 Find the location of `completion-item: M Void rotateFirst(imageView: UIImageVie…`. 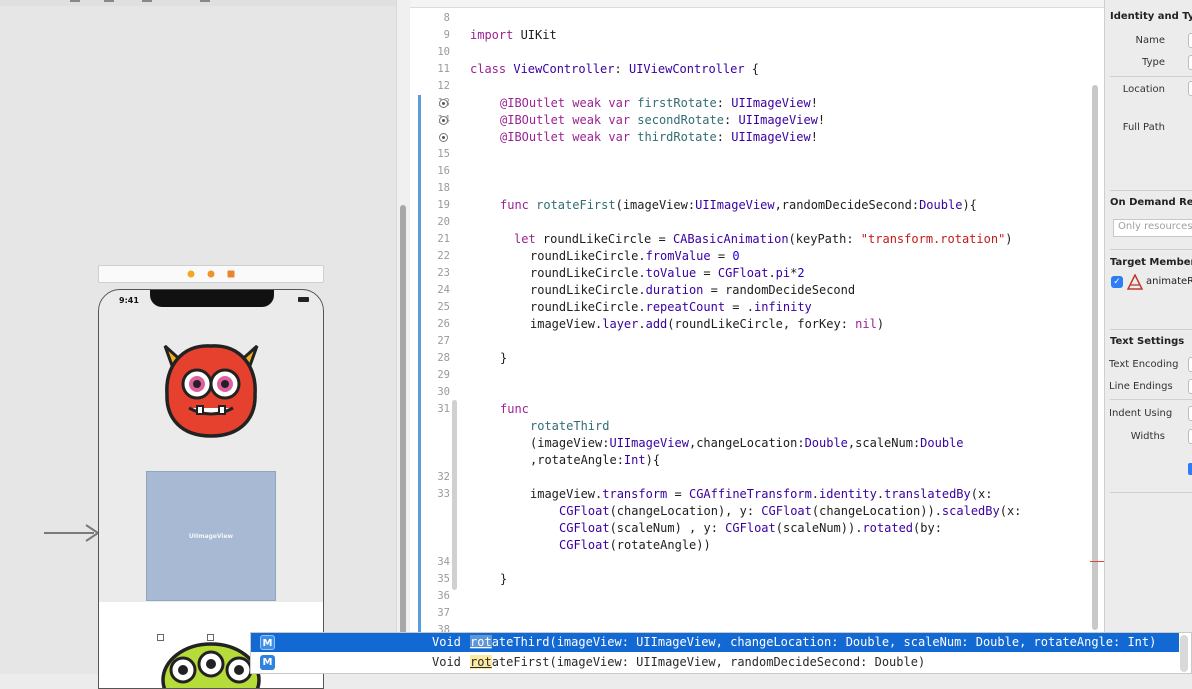

completion-item: M Void rotateFirst(imageView: UIImageVie… is located at coordinates (715, 662).